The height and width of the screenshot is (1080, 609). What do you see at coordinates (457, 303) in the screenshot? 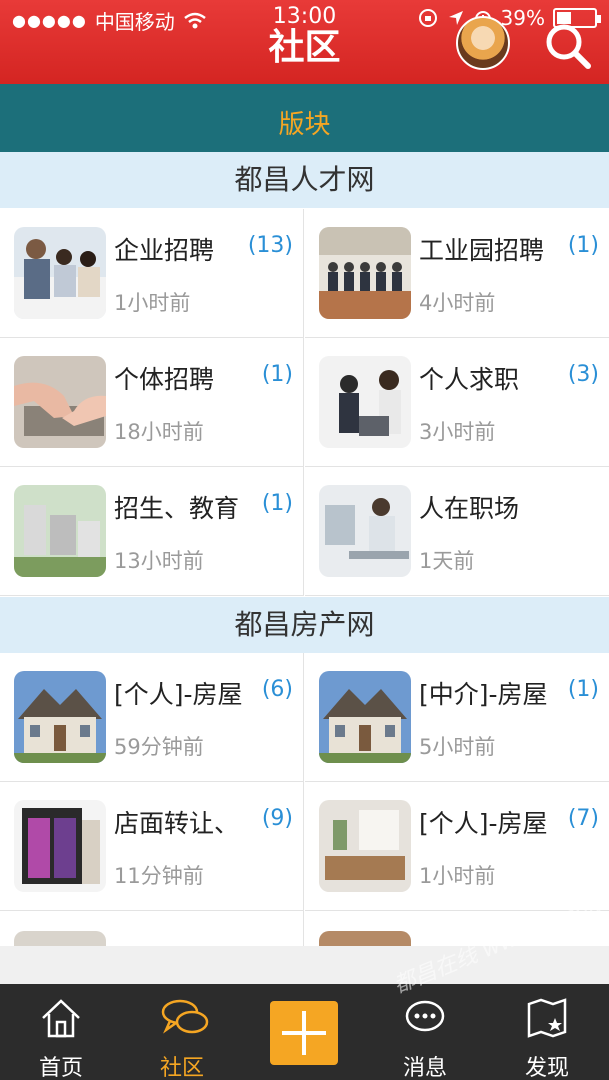
I see `forum-item-time: 4小时前` at bounding box center [457, 303].